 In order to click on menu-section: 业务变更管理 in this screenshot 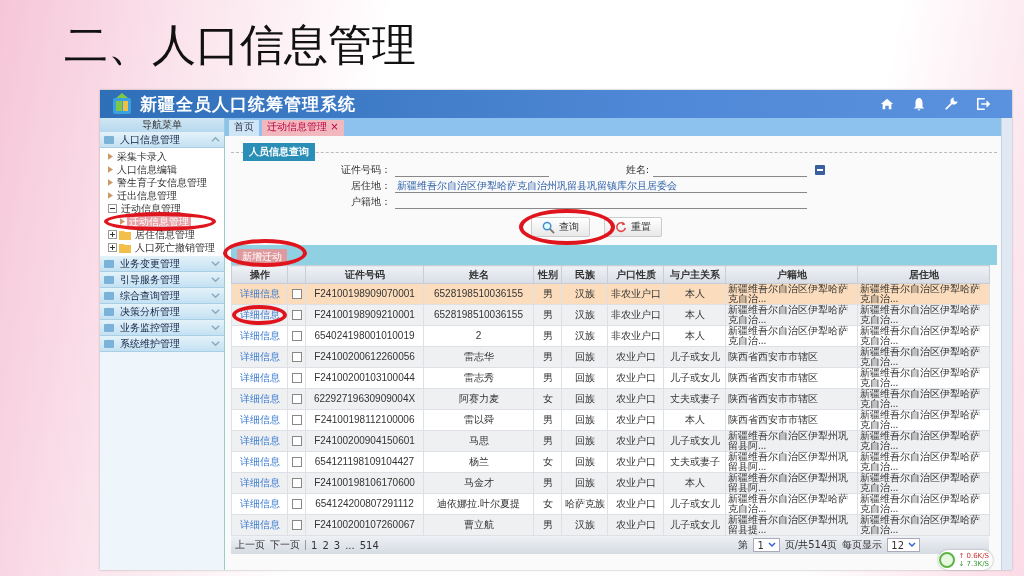, I will do `click(162, 264)`.